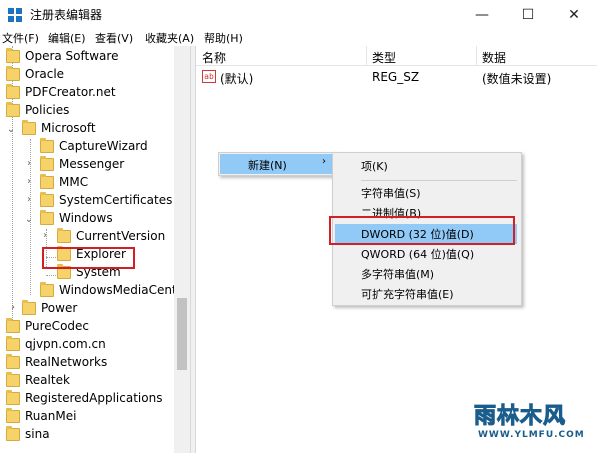 Image resolution: width=597 pixels, height=453 pixels. Describe the element at coordinates (298, 37) in the screenshot. I see `menu-bar: 文件(F) 编辑(E) 查看(V) 收藏夹(A) 帮助(H)` at that location.